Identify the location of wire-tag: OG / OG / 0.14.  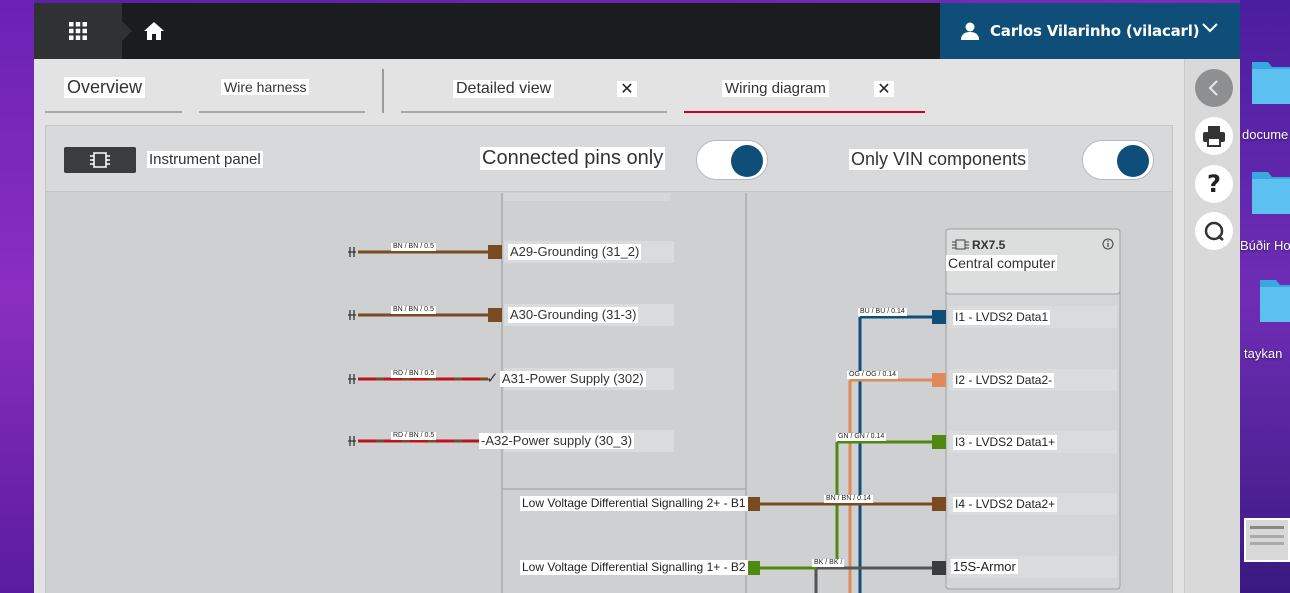
(873, 375).